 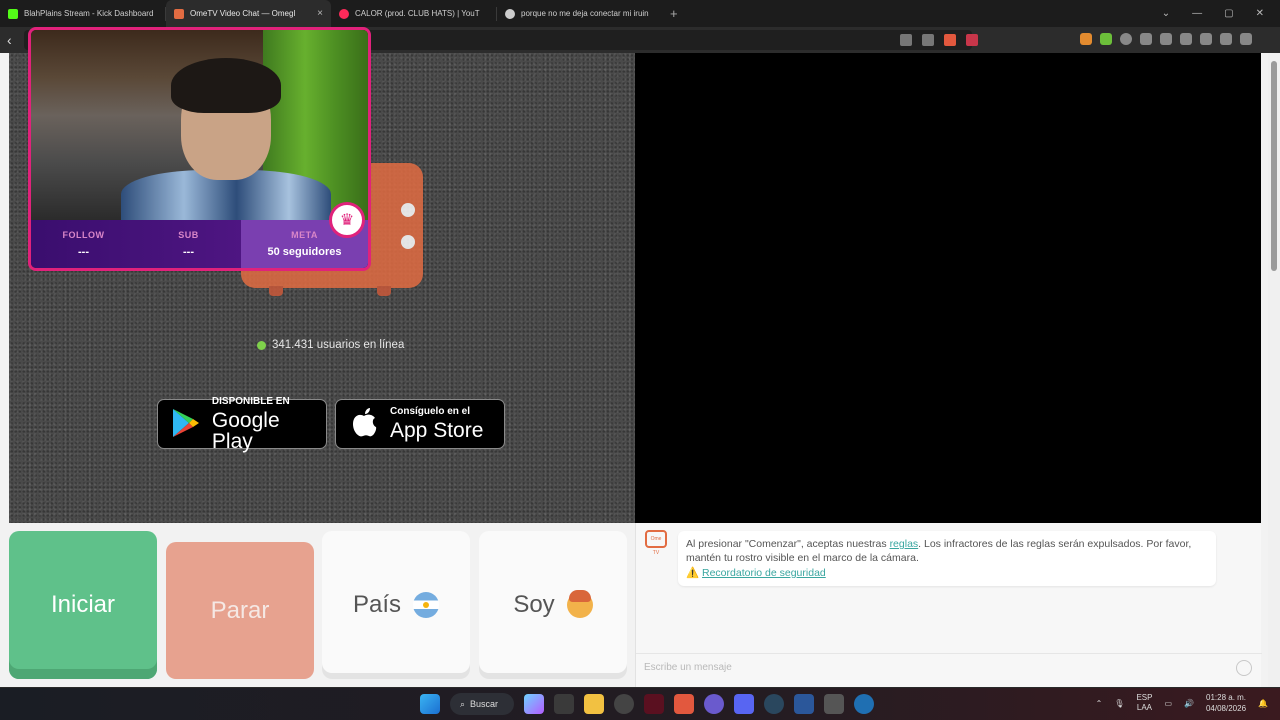 What do you see at coordinates (674, 13) in the screenshot?
I see `new-tab-button: +` at bounding box center [674, 13].